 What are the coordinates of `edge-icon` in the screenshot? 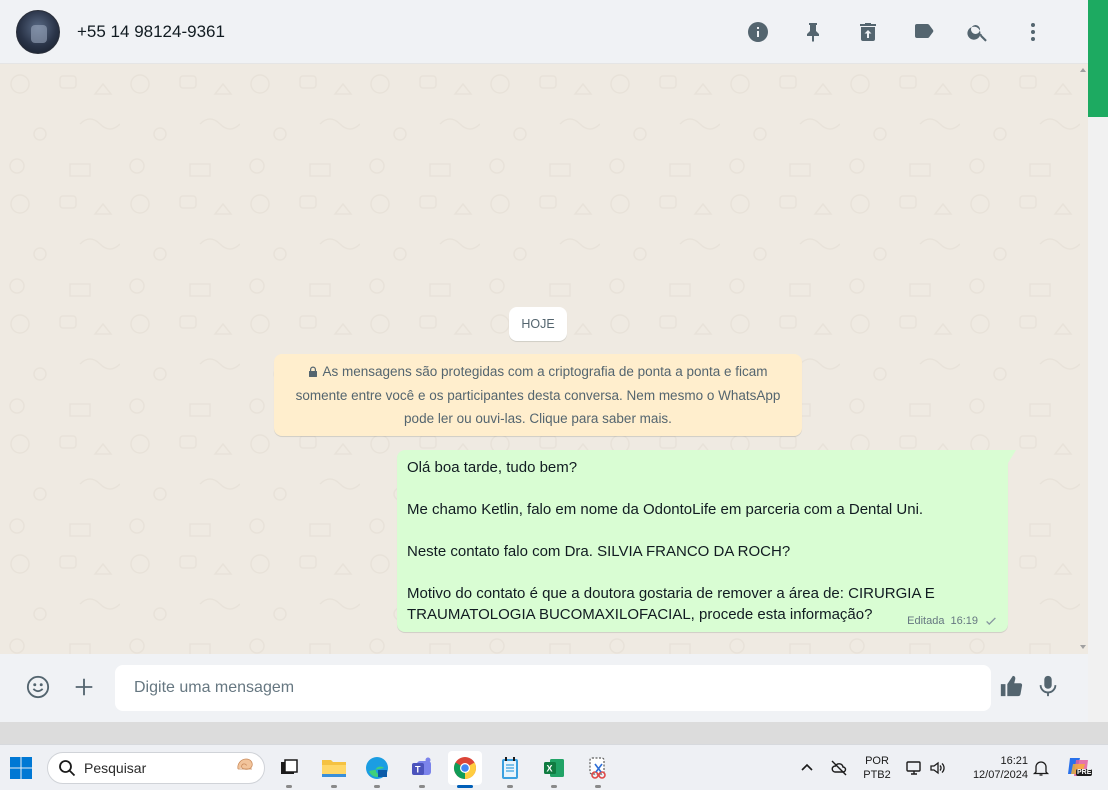 It's located at (377, 768).